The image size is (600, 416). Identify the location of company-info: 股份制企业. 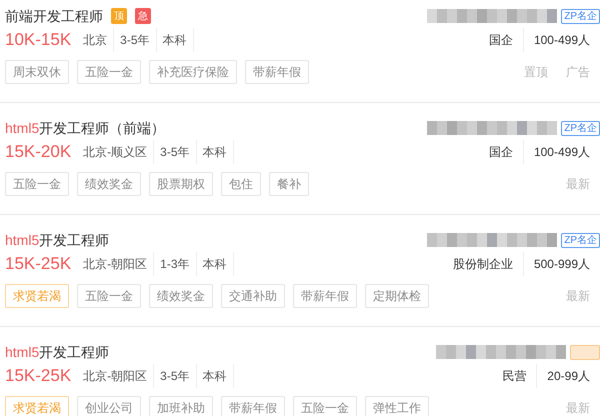
(483, 264).